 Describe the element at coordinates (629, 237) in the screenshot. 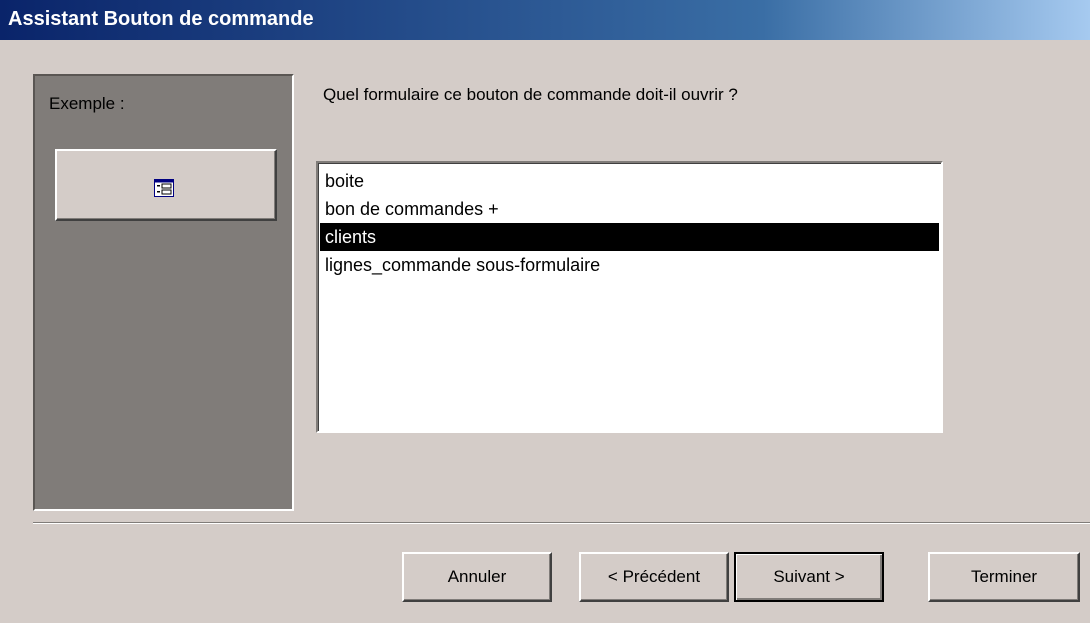

I see `list-item-selected: clients` at that location.